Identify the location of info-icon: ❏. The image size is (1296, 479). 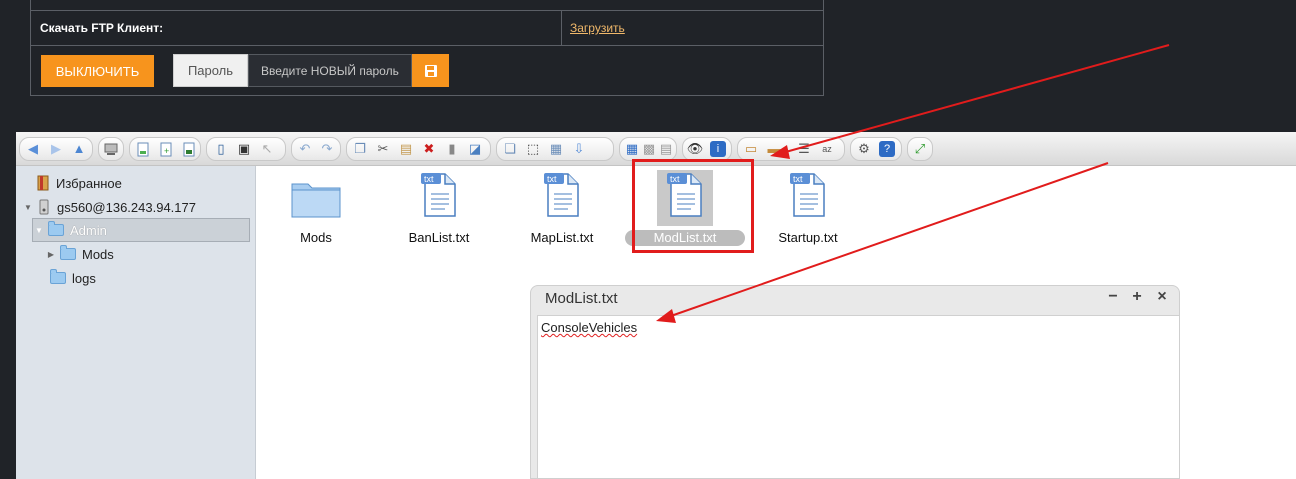
(510, 149).